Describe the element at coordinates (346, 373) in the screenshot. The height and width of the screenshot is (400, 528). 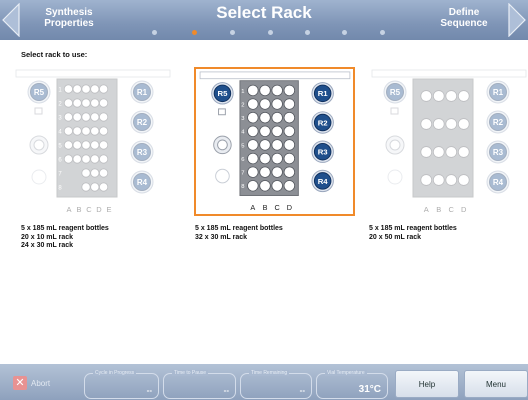
I see `vial-temperature-label: Vial Temperature` at that location.